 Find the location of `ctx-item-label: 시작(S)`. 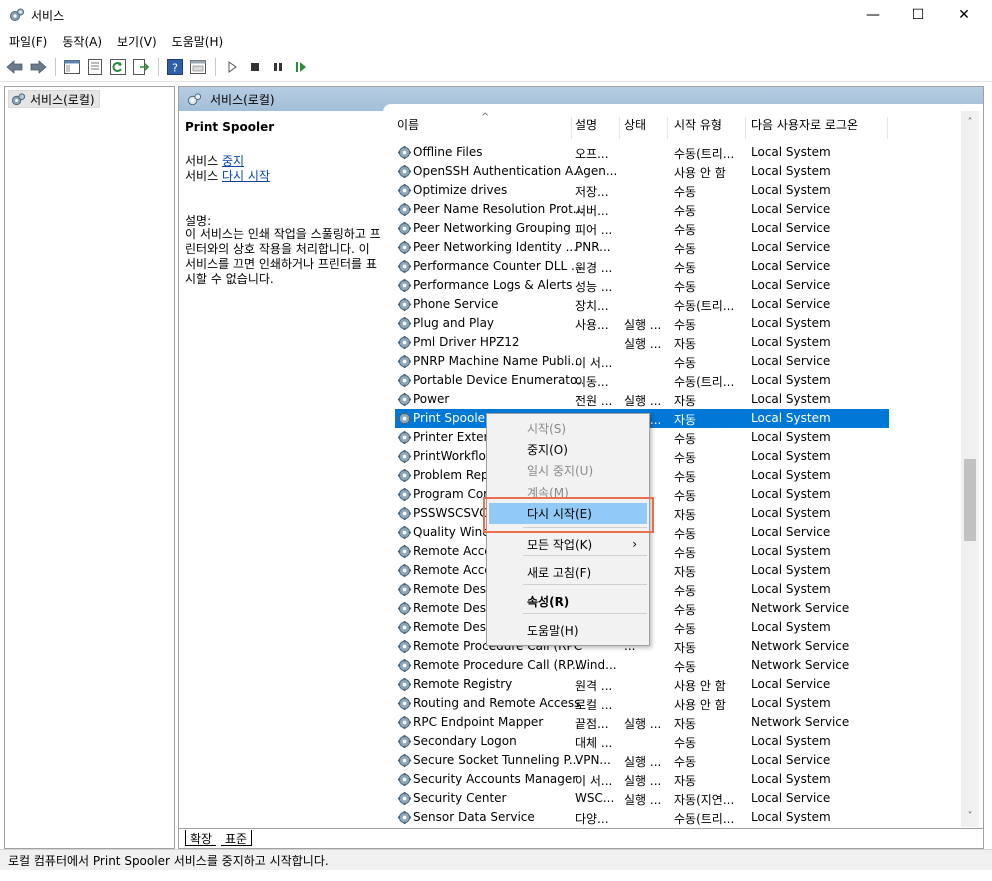

ctx-item-label: 시작(S) is located at coordinates (547, 429).